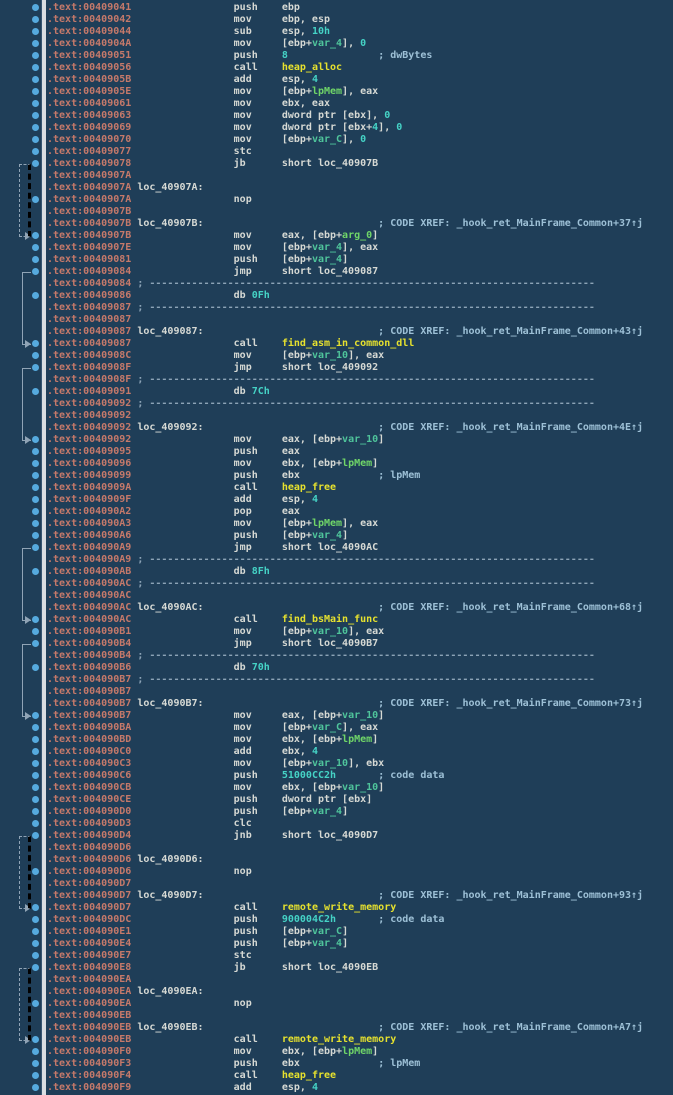  I want to click on disasm-line: .text:0040907B mov eax, [ebp+arg_0], so click(345, 236).